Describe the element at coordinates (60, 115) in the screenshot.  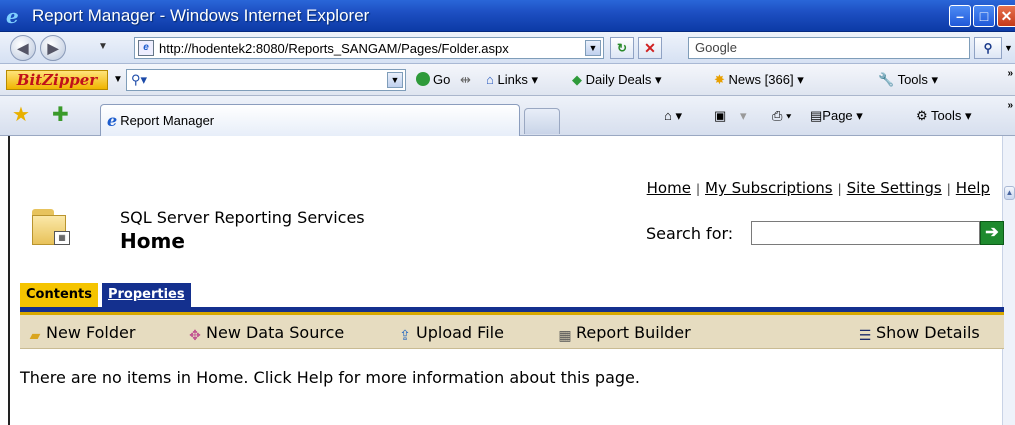
I see `add-favorite-icon: ✚` at that location.